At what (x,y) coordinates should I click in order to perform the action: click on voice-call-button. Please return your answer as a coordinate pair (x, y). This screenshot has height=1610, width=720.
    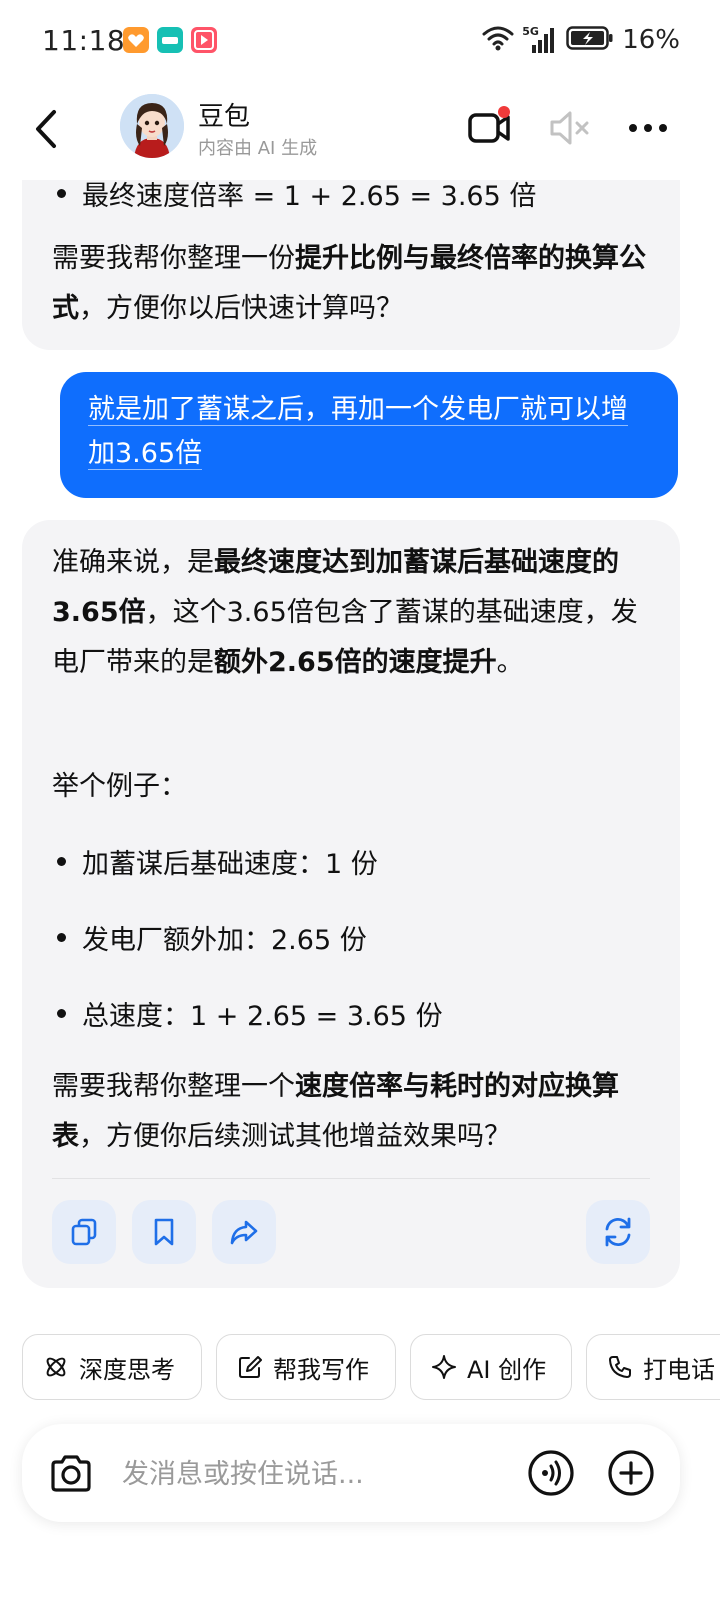
    Looking at the image, I should click on (551, 1475).